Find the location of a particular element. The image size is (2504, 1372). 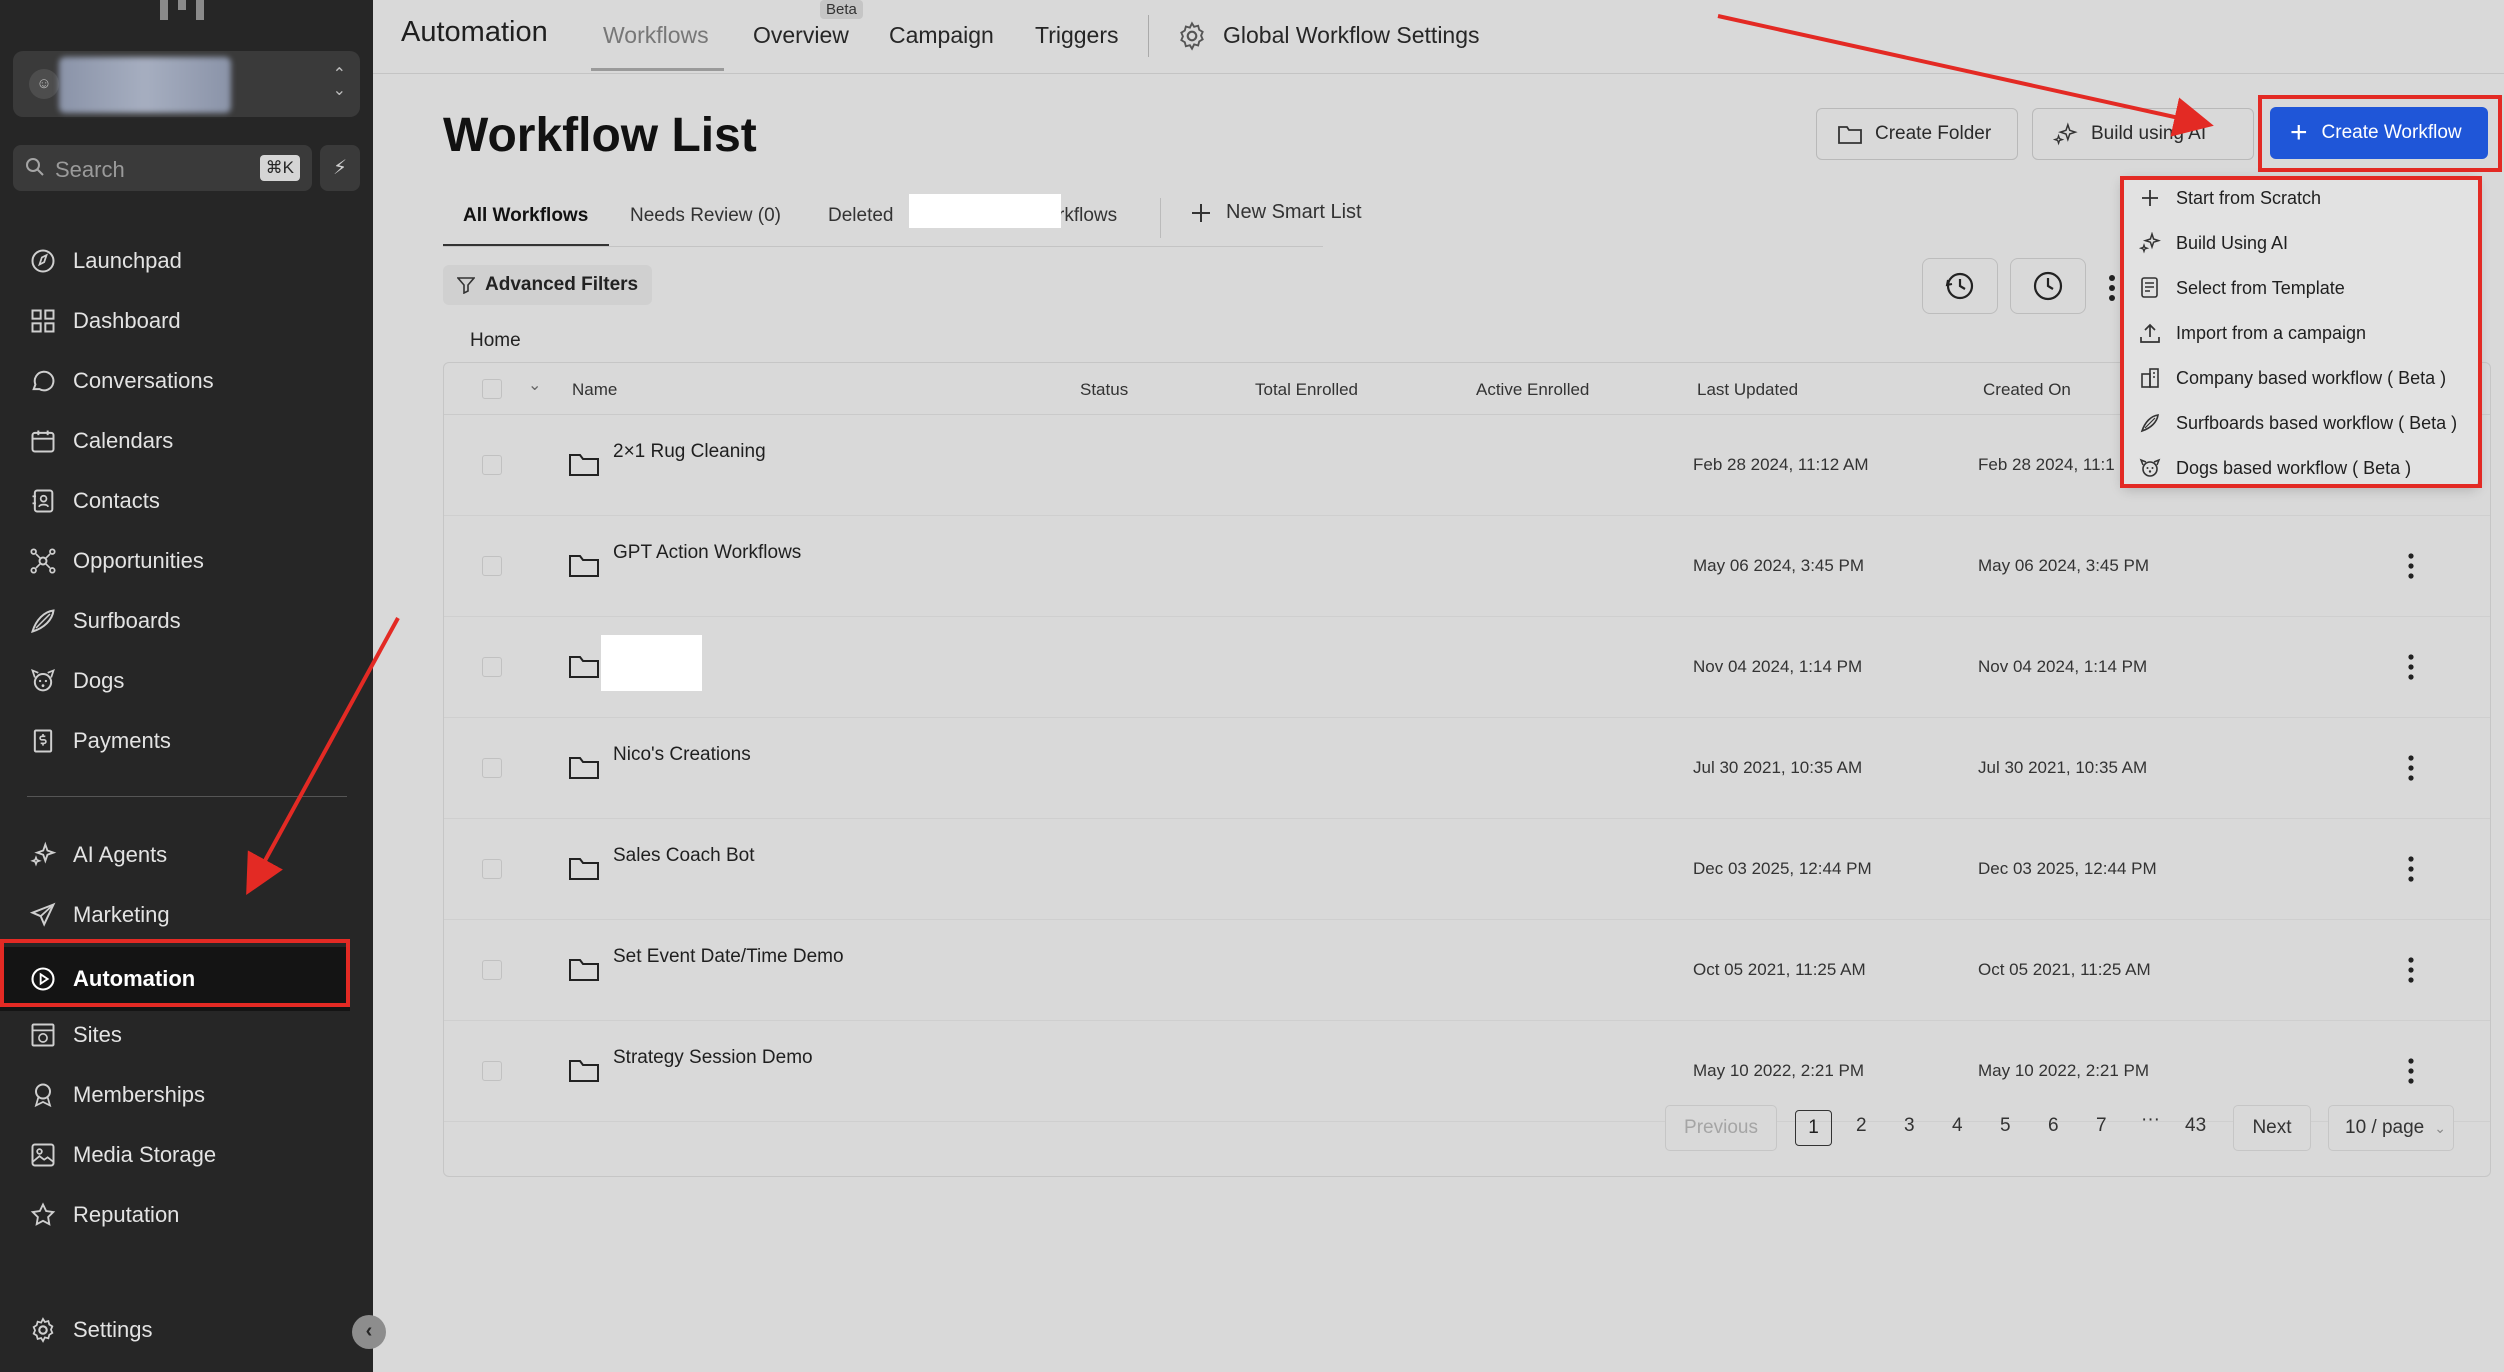

create-folder-button: Create Folder is located at coordinates (1917, 134).